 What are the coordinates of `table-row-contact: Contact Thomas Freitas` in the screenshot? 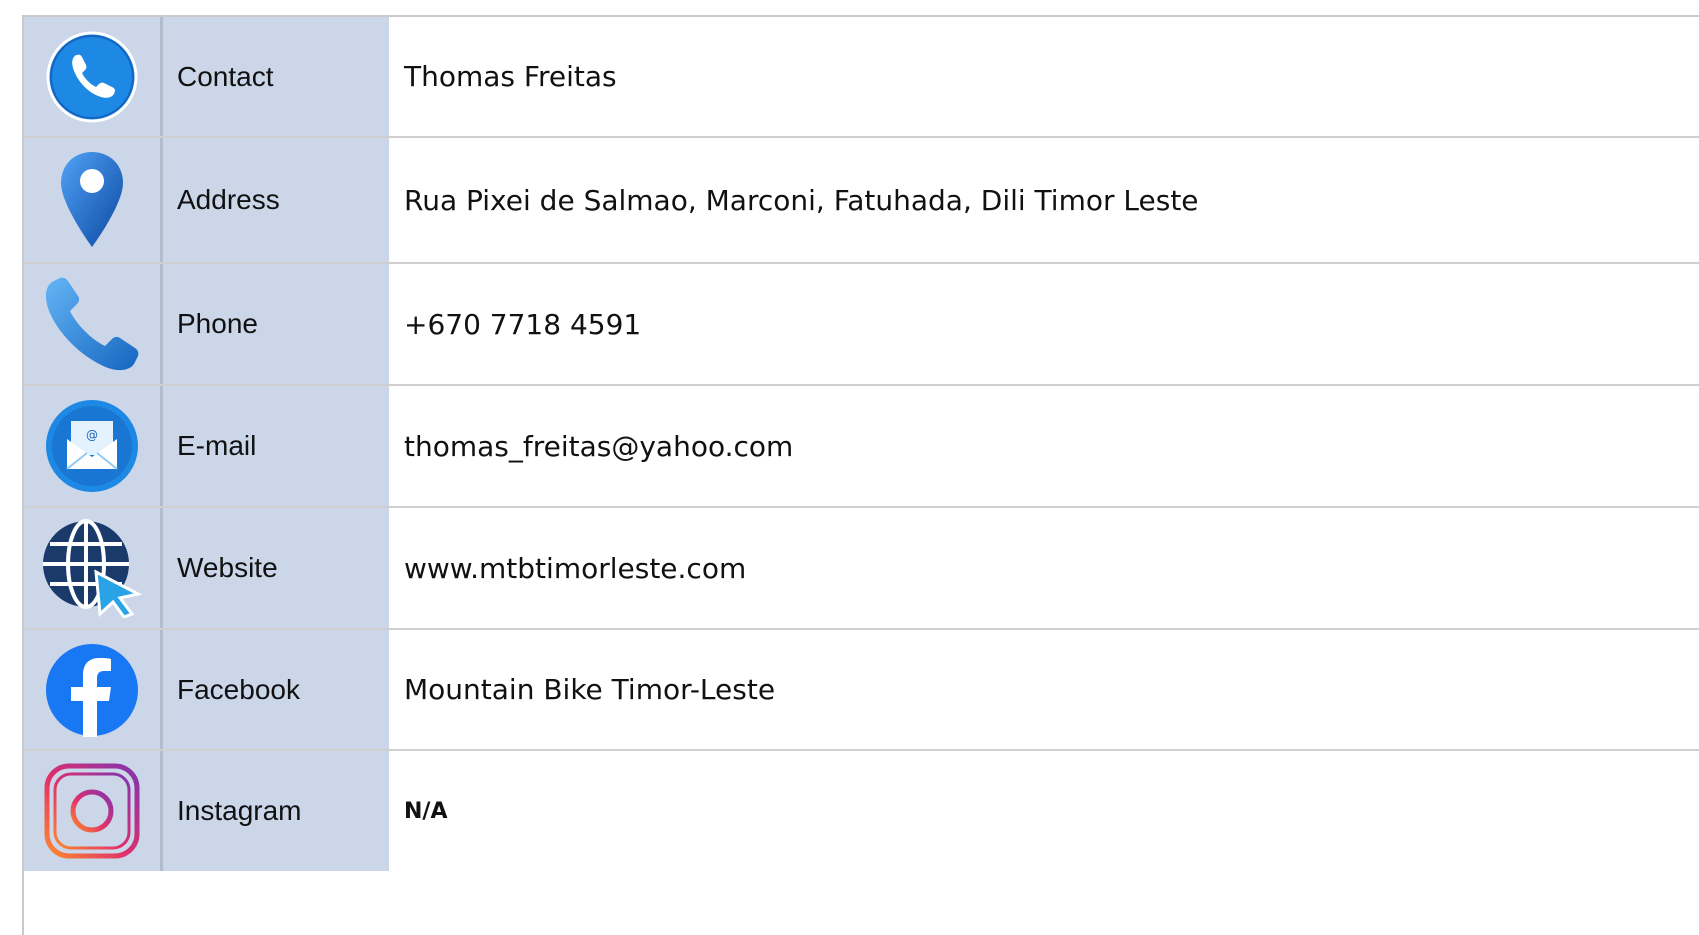 It's located at (861, 77).